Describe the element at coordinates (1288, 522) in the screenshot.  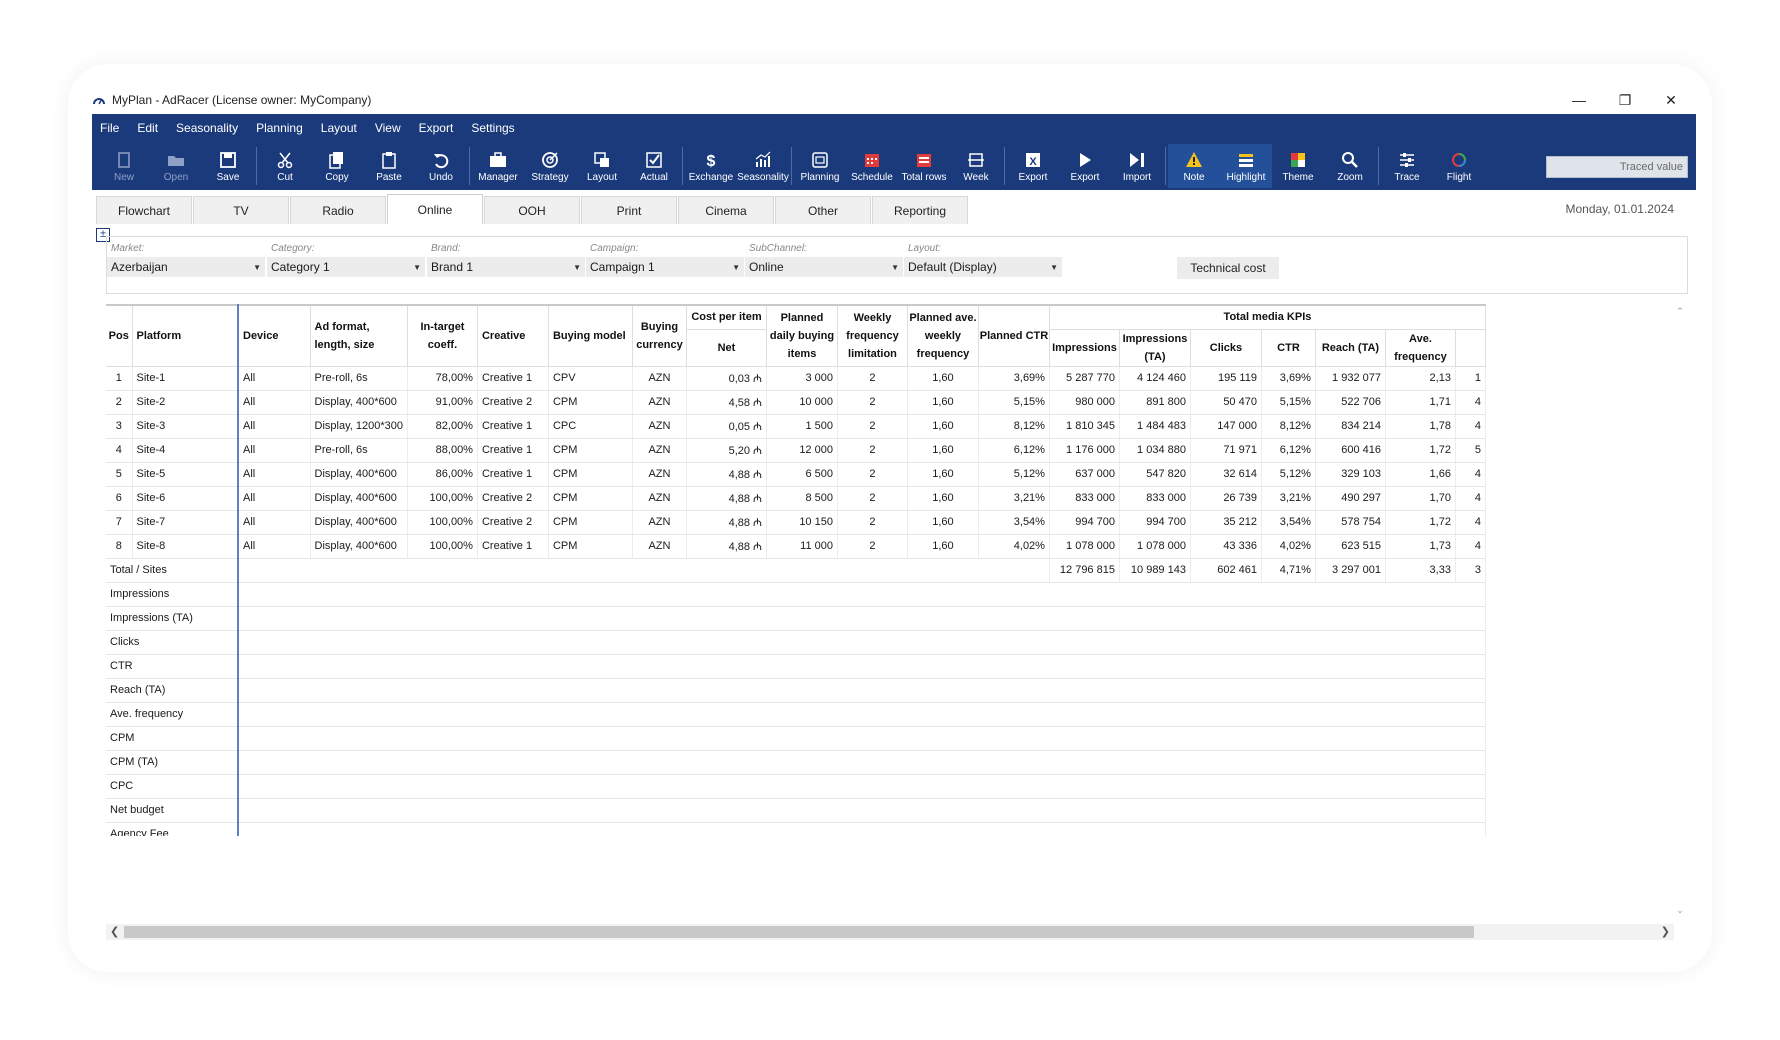
I see `table-cell: 3,54%` at that location.